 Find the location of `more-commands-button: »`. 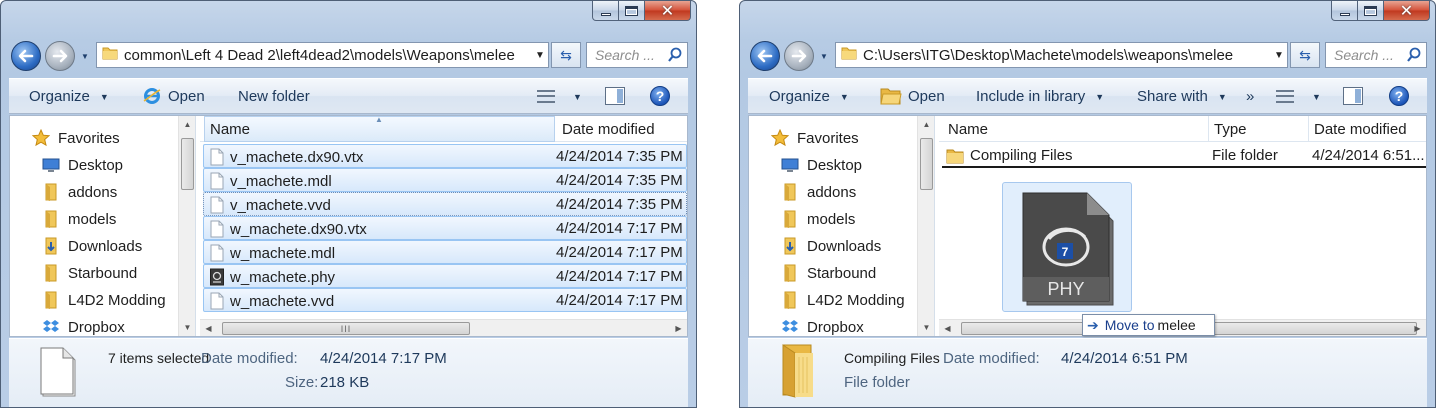

more-commands-button: » is located at coordinates (1250, 96).